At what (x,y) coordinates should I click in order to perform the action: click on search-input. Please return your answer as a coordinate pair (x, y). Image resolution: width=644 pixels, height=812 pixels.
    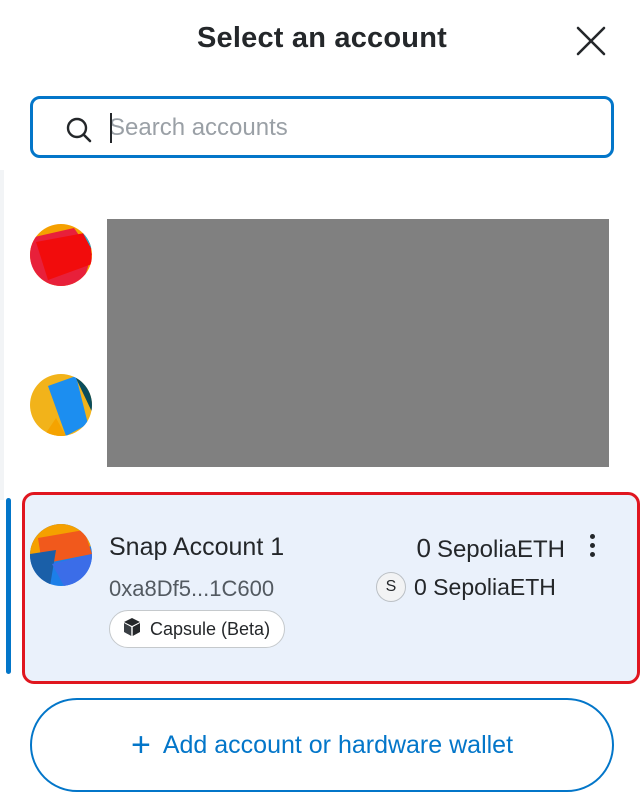
    Looking at the image, I should click on (354, 128).